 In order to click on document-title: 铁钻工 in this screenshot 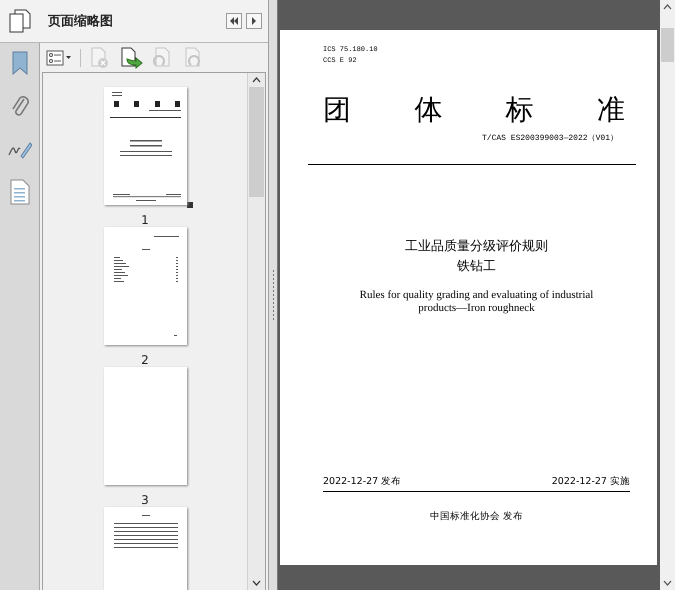, I will do `click(476, 267)`.